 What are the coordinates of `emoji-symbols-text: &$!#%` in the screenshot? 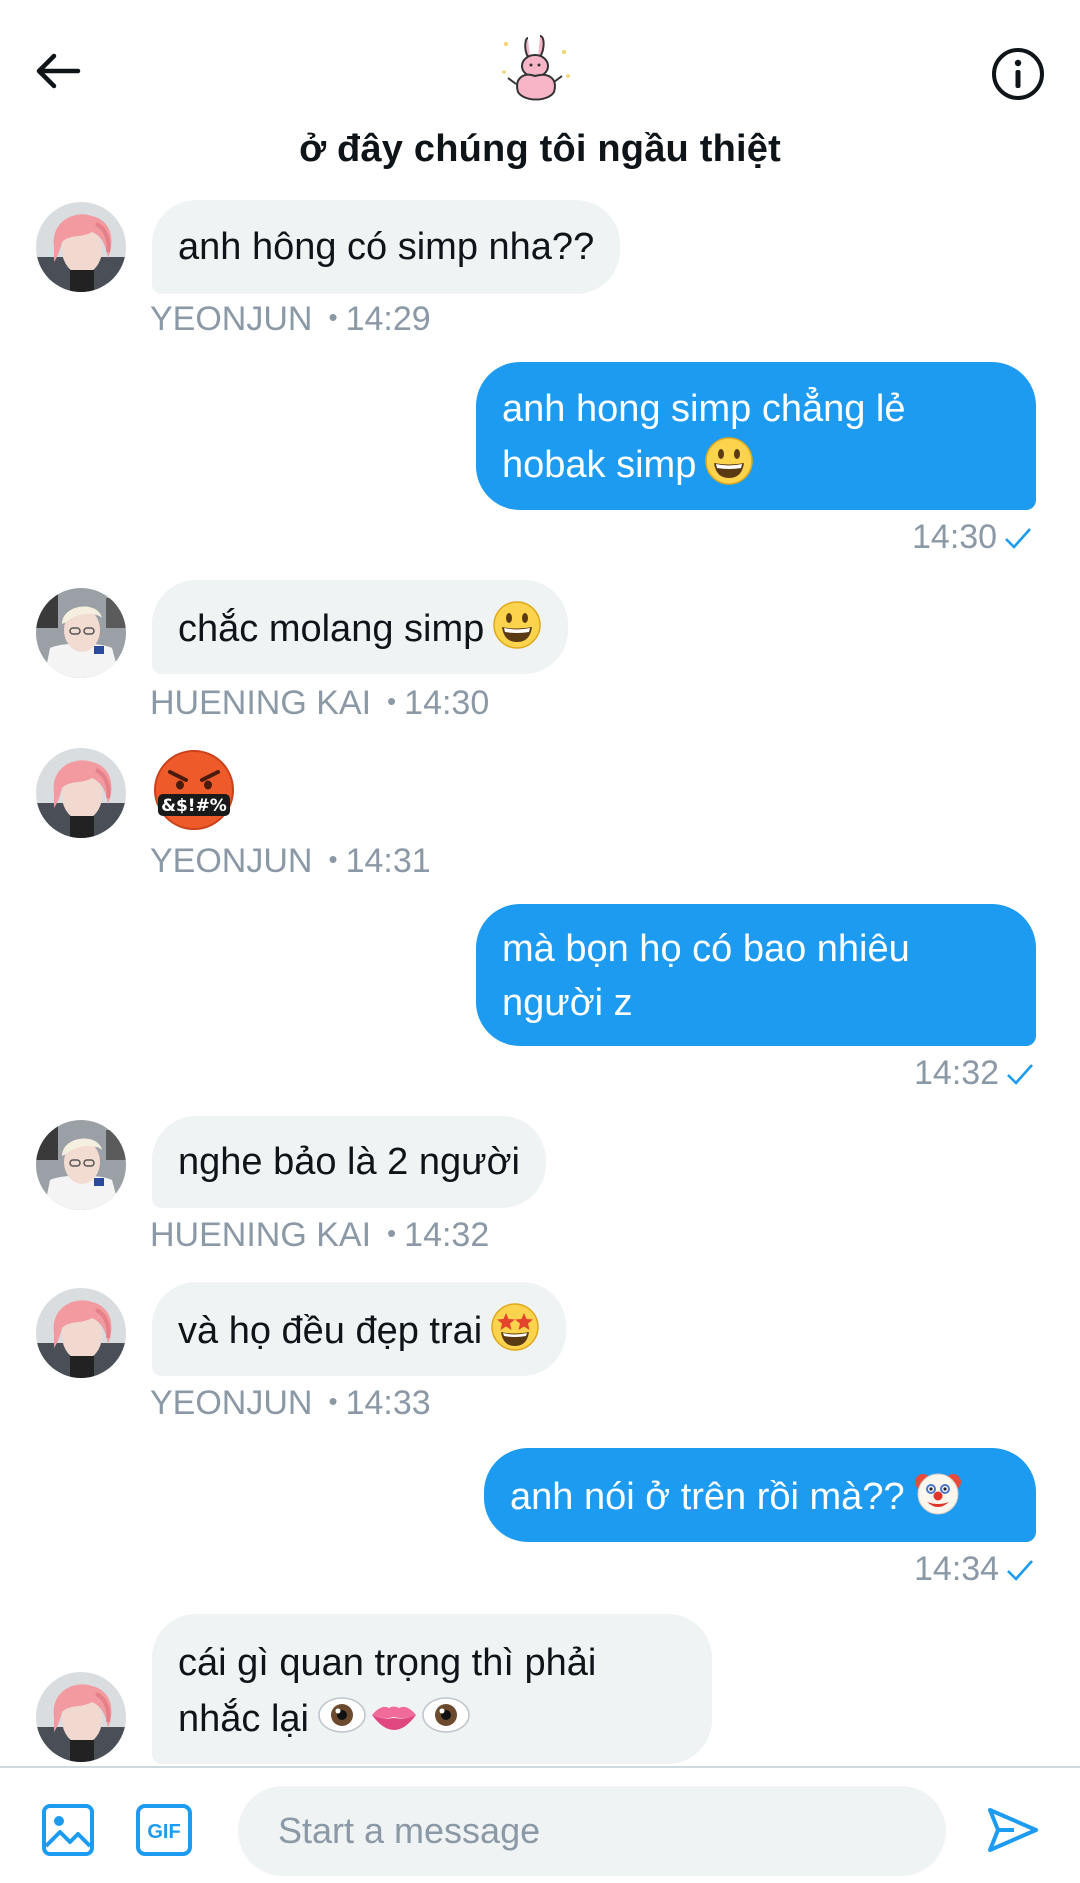 It's located at (194, 806).